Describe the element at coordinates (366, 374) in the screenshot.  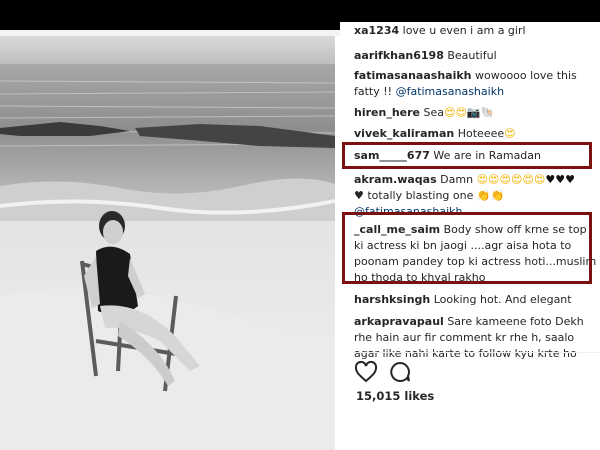
I see `heart-outline-icon` at that location.